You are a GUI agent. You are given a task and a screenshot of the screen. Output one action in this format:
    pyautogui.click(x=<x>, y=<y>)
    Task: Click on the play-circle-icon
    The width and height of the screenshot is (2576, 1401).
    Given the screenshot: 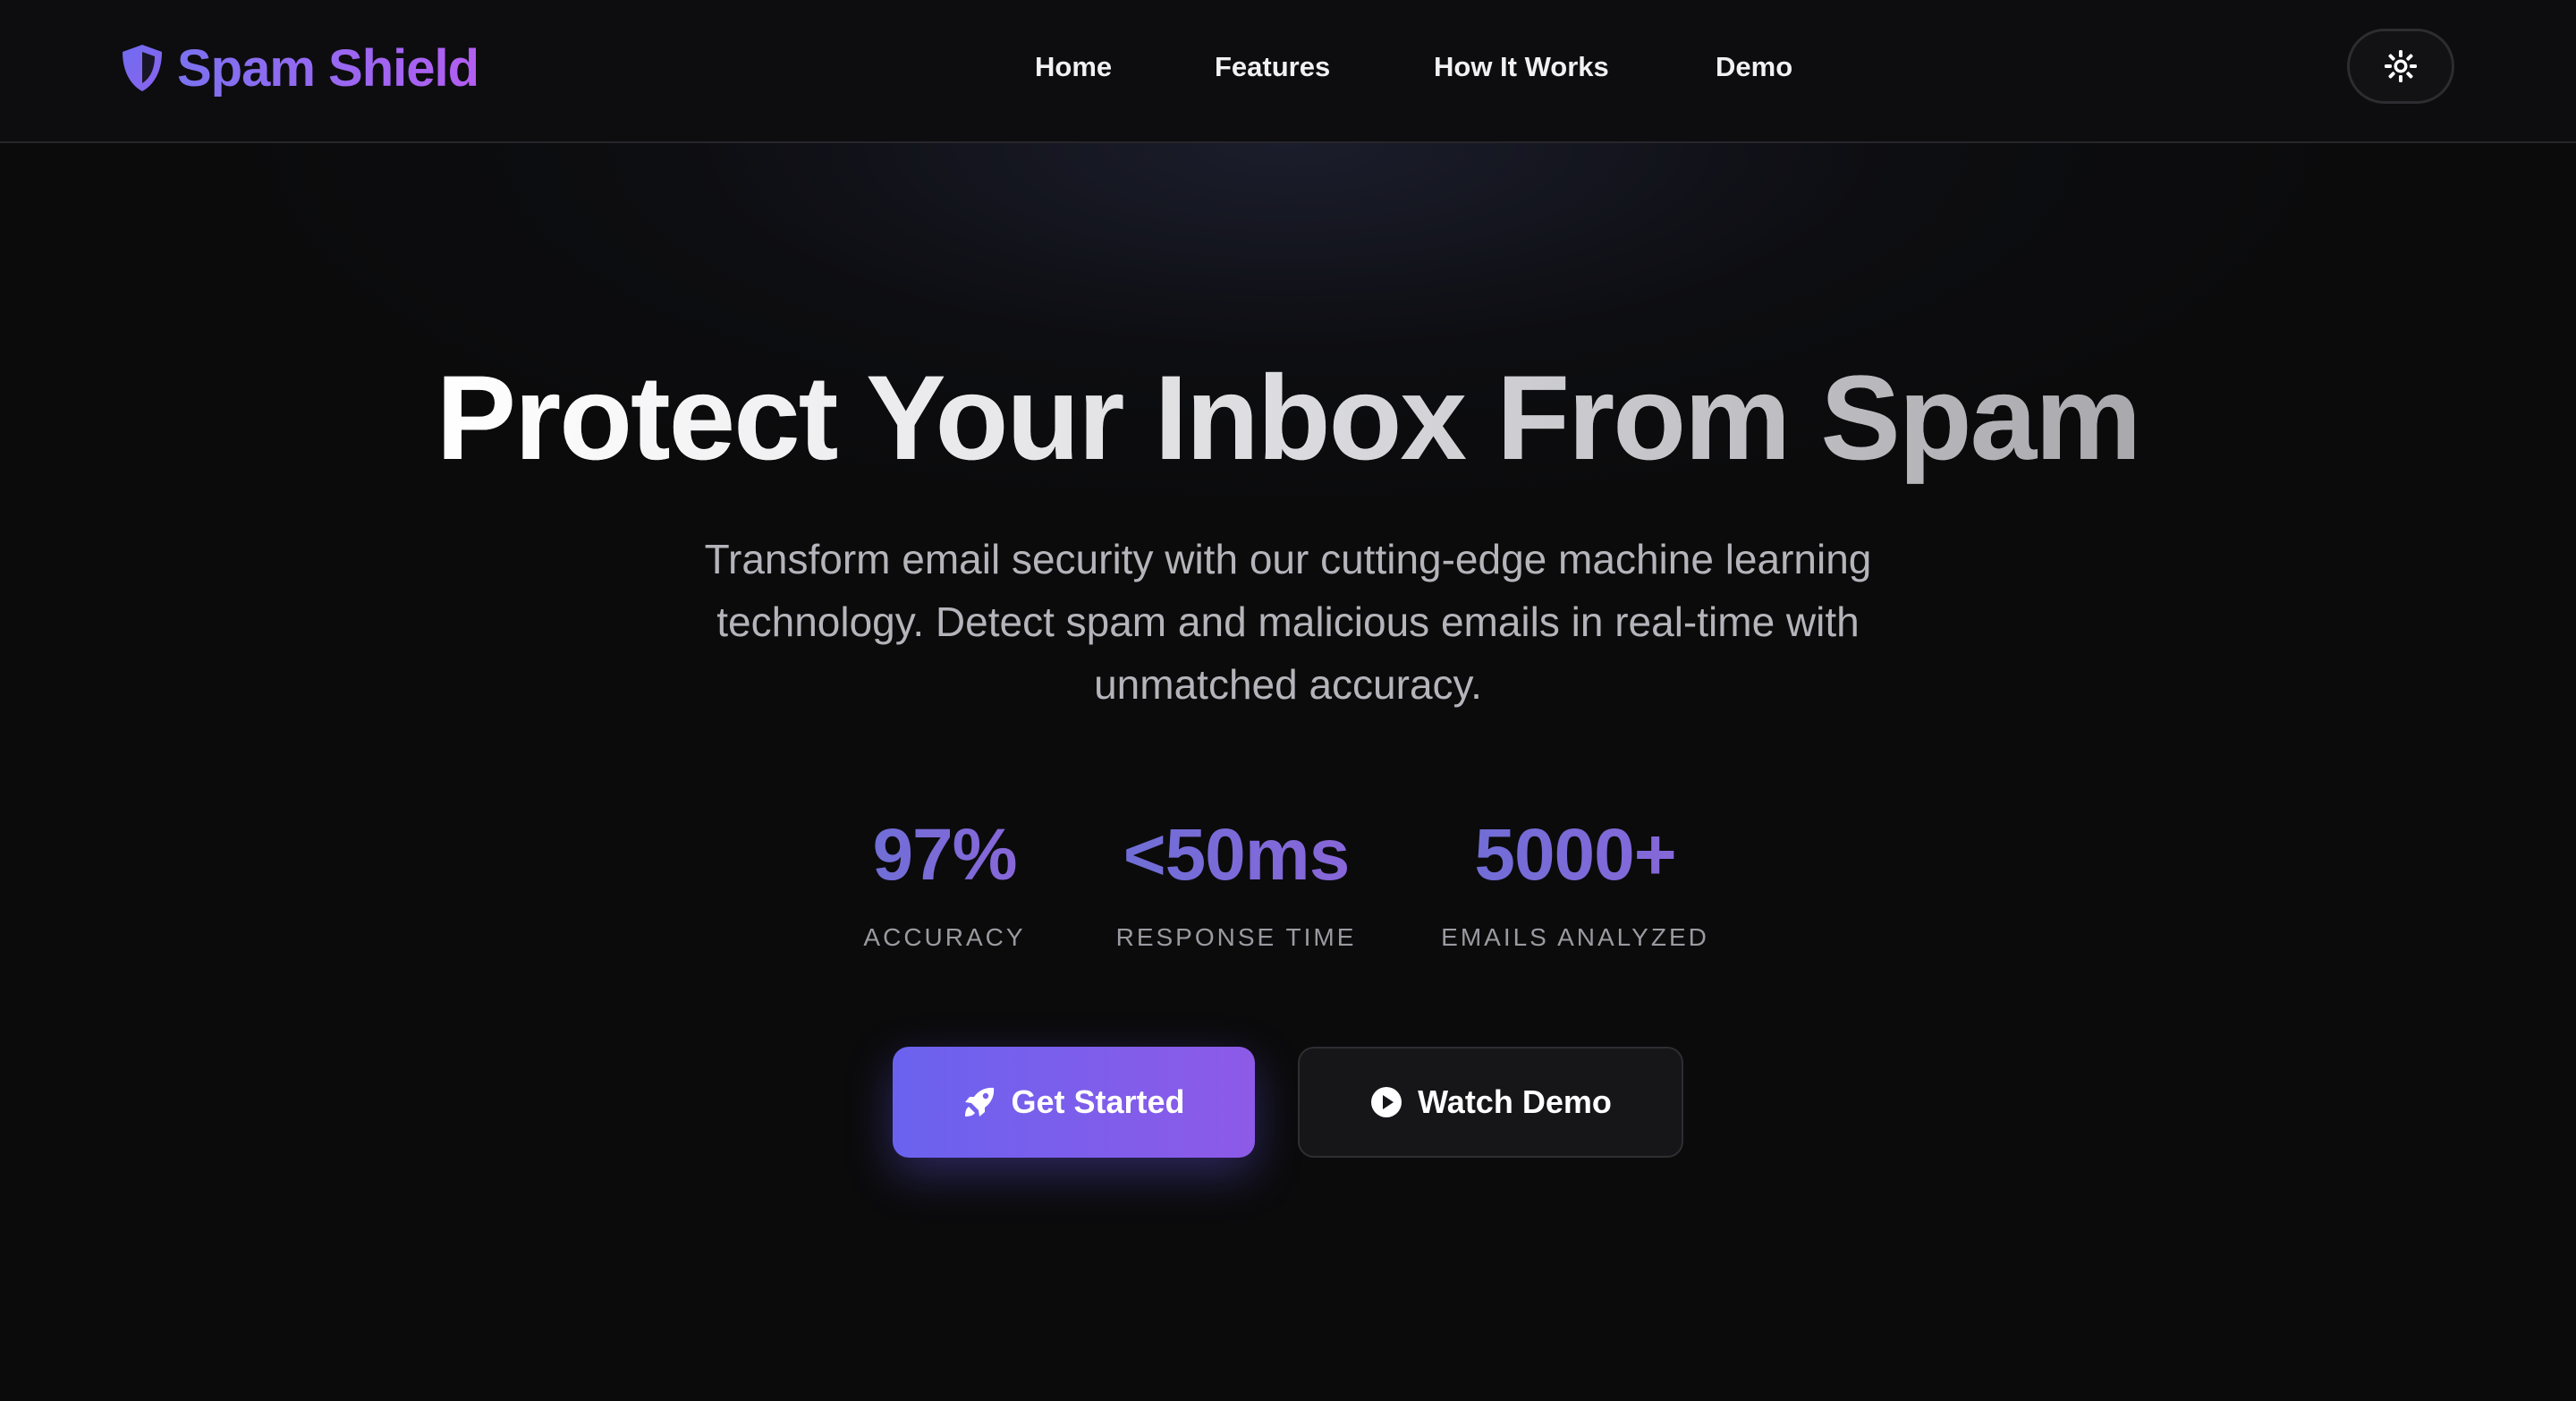 What is the action you would take?
    pyautogui.click(x=1386, y=1102)
    